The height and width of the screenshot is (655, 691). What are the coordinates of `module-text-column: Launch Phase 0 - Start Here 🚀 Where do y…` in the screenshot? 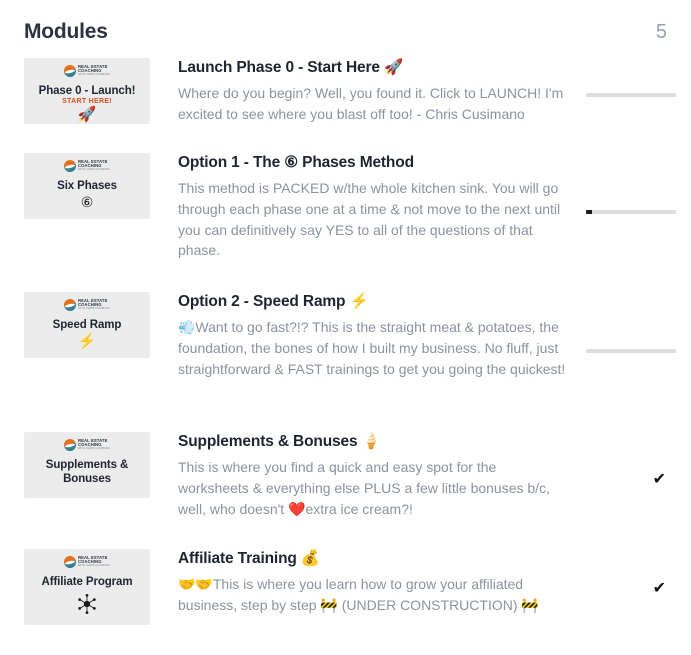 It's located at (364, 91).